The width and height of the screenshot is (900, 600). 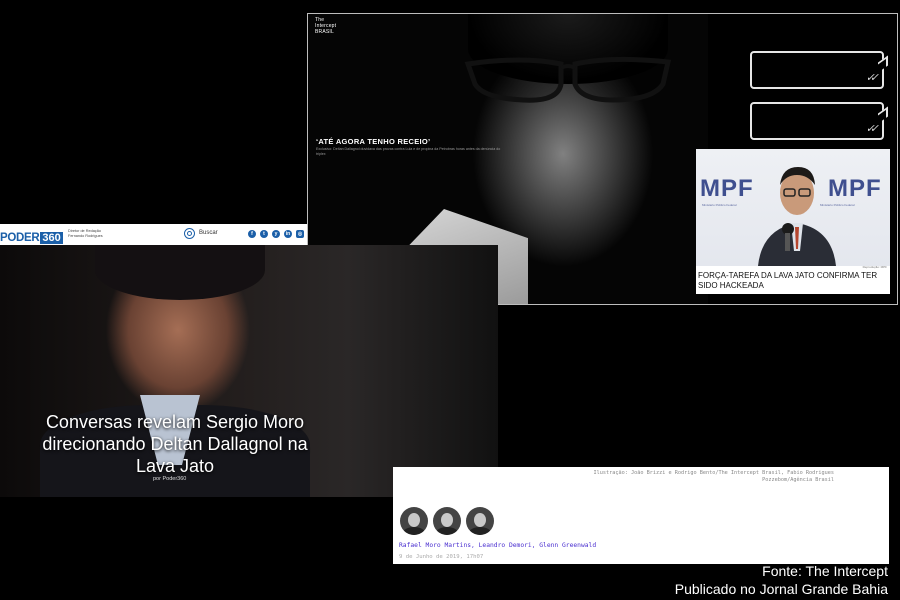 I want to click on facebook-icon: f, so click(x=252, y=234).